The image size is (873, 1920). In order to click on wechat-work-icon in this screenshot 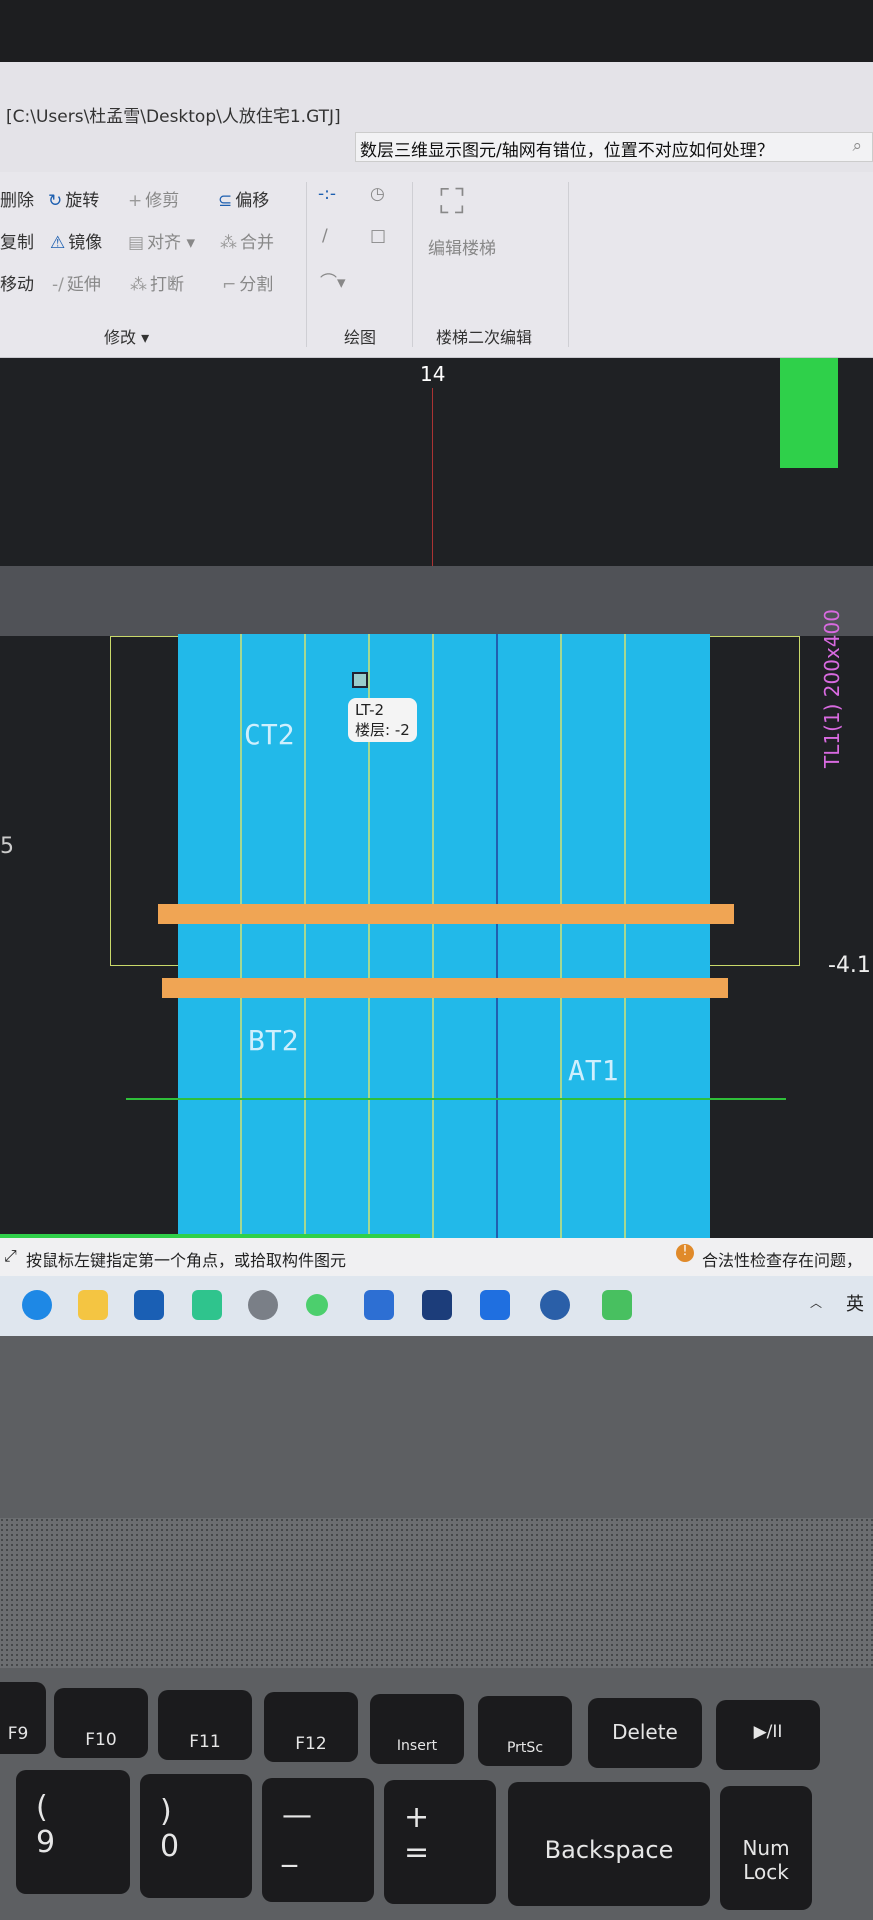, I will do `click(207, 1305)`.